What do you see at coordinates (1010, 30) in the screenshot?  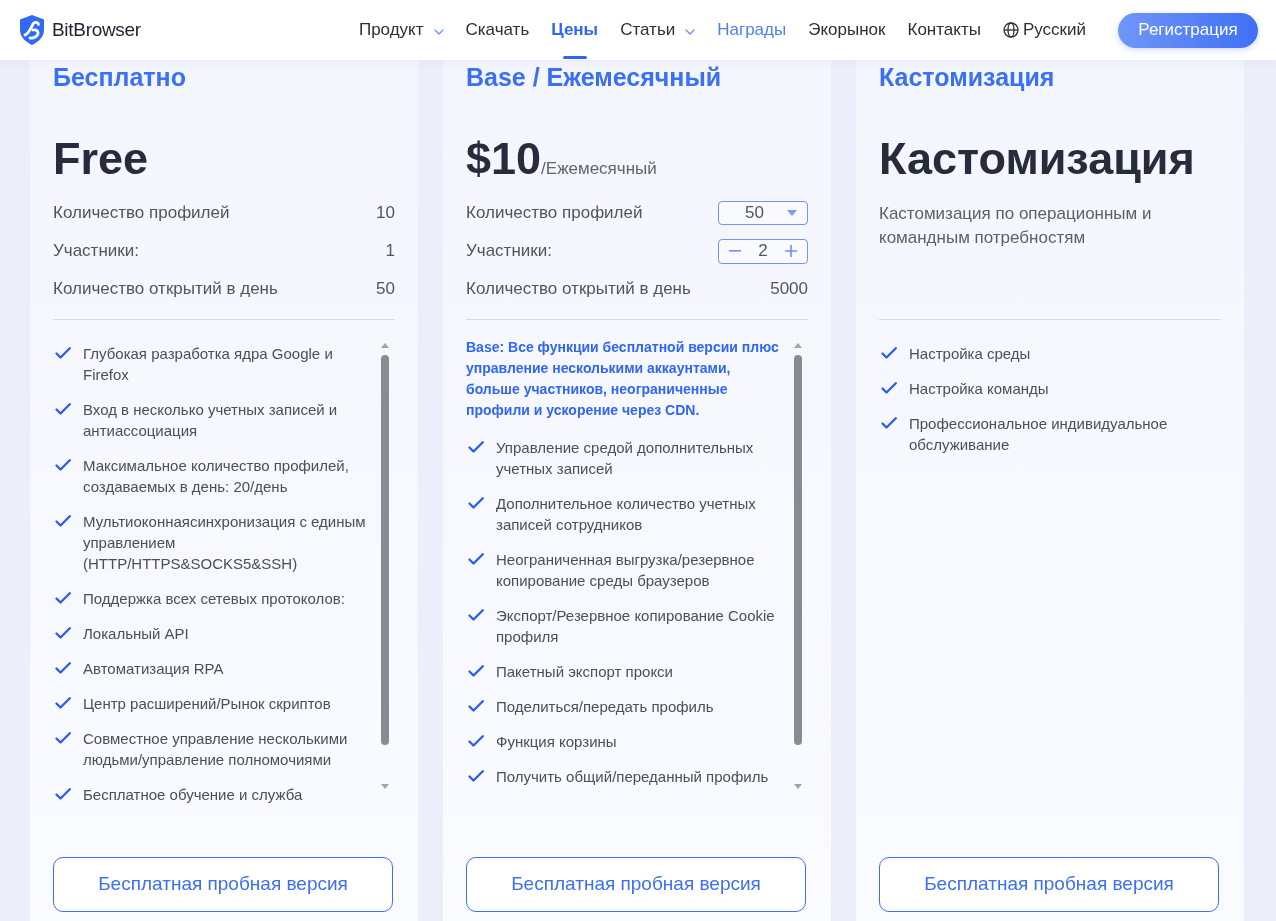 I see `globe-icon` at bounding box center [1010, 30].